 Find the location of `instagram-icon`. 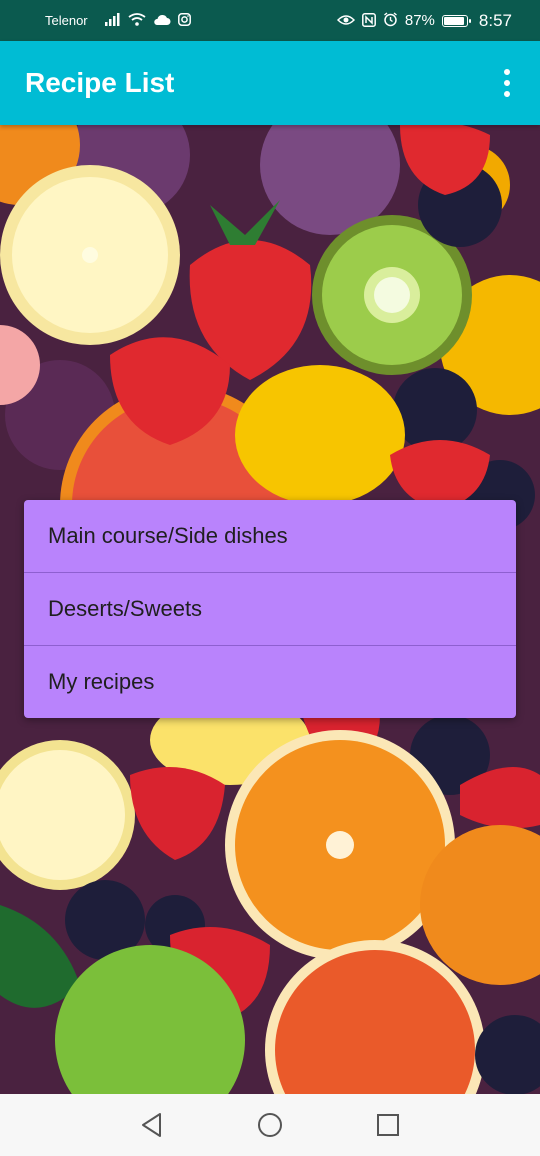

instagram-icon is located at coordinates (184, 20).